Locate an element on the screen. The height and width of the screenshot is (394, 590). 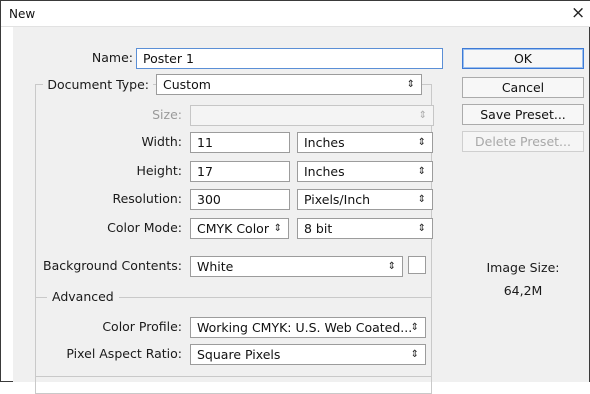
color-mode-dropdown: CMYK Color ⇕ is located at coordinates (239, 228).